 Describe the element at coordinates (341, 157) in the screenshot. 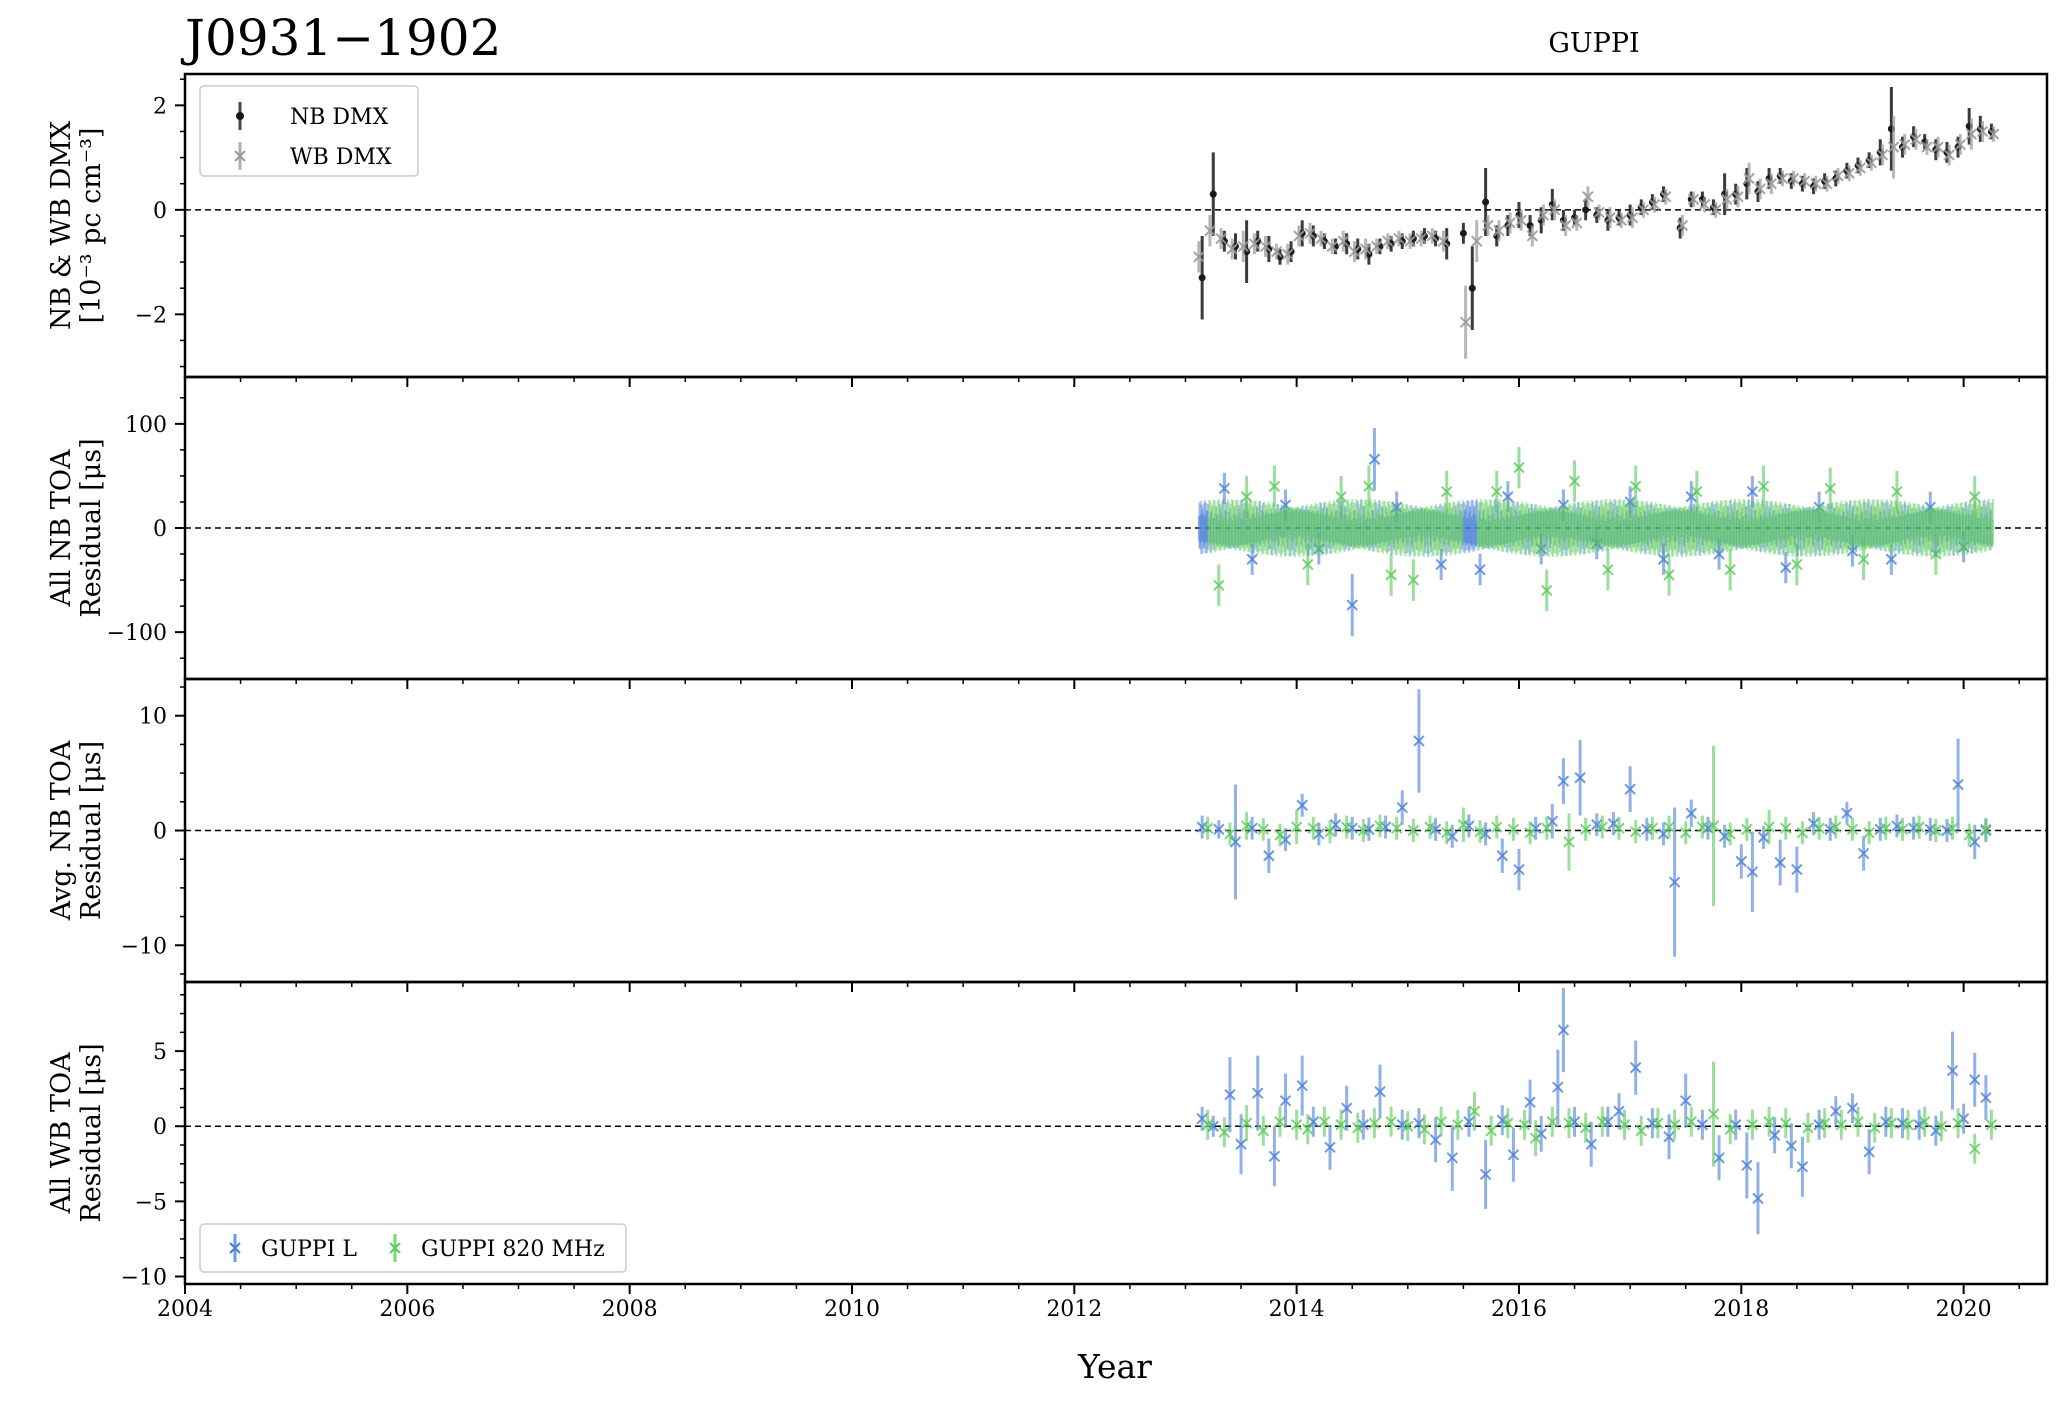

I see `legend-entry: WB DMX` at that location.